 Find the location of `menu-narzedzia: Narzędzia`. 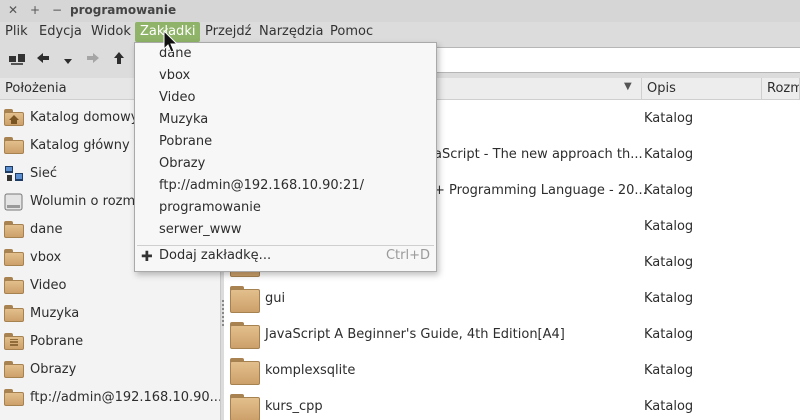

menu-narzedzia: Narzędzia is located at coordinates (291, 32).